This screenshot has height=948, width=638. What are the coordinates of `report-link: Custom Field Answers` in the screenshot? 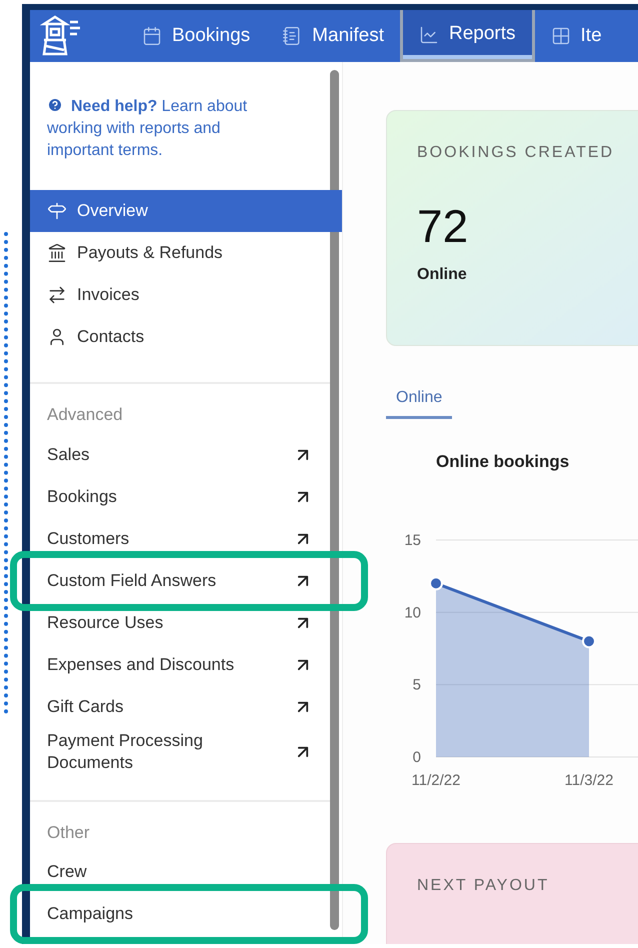 It's located at (180, 581).